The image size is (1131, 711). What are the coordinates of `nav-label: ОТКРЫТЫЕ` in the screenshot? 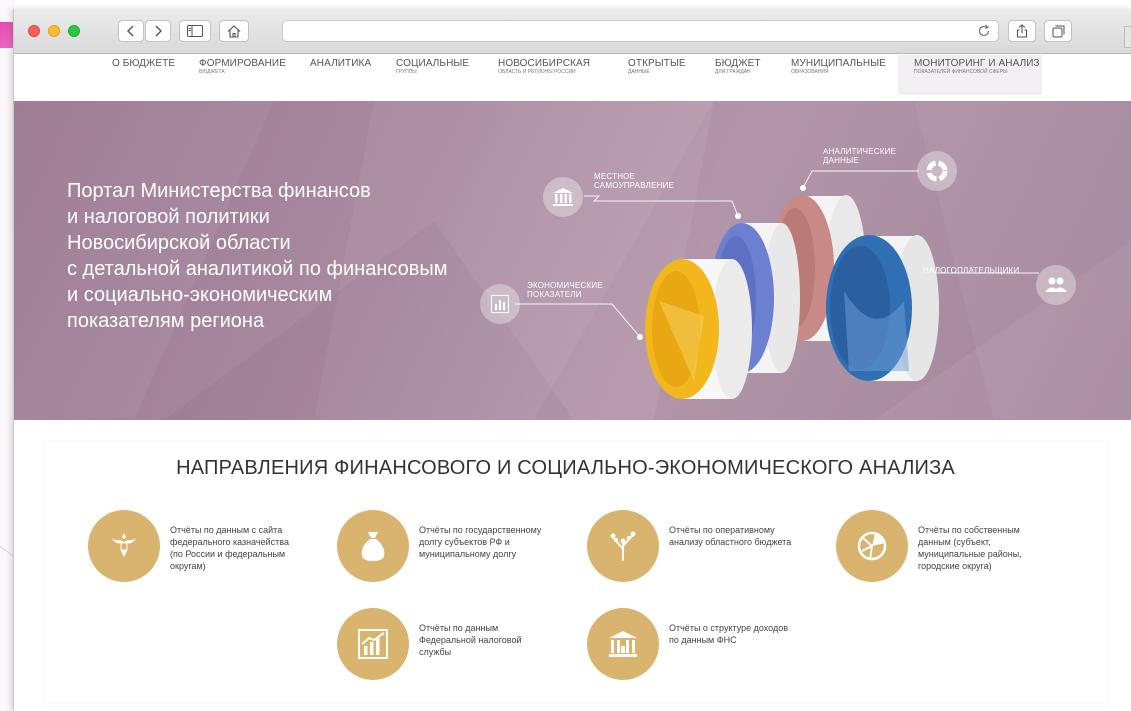 It's located at (657, 63).